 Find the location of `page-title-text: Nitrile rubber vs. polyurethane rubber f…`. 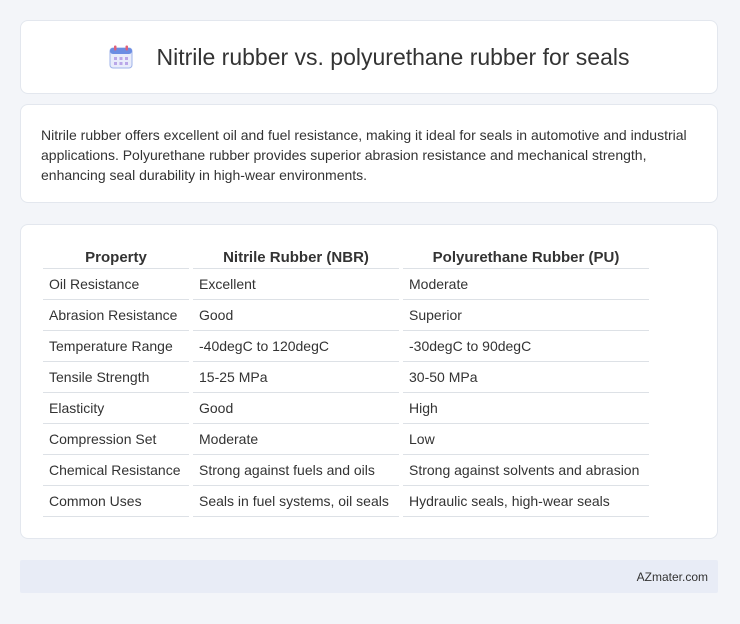

page-title-text: Nitrile rubber vs. polyurethane rubber f… is located at coordinates (393, 56).